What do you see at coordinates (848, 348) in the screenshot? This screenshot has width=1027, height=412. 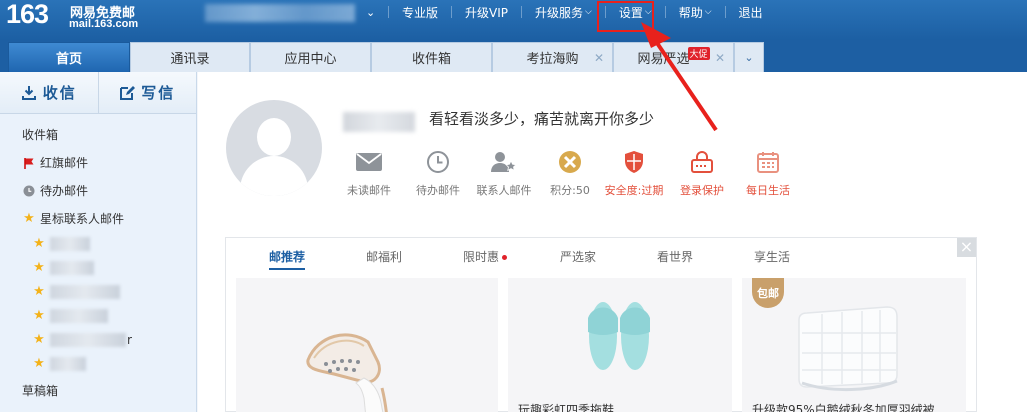 I see `duvet-image` at bounding box center [848, 348].